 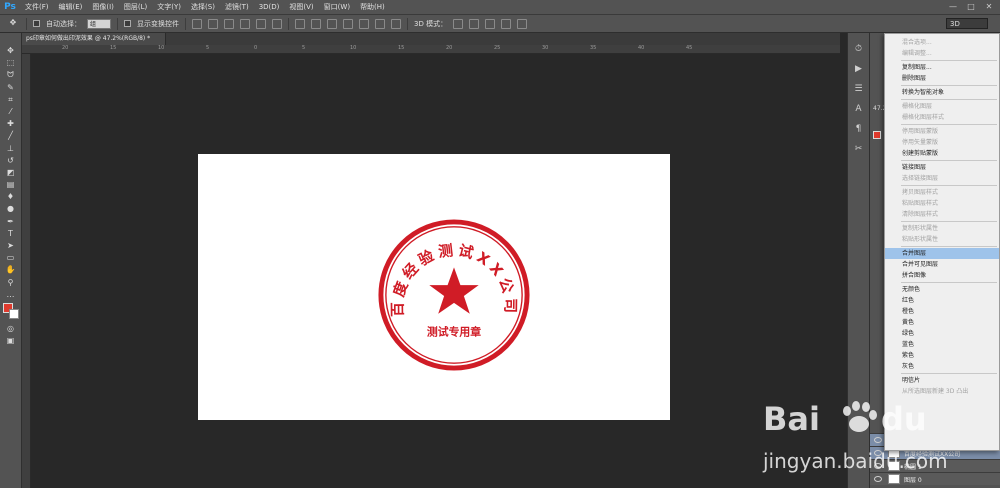 What do you see at coordinates (213, 23) in the screenshot?
I see `align-middle-icon` at bounding box center [213, 23].